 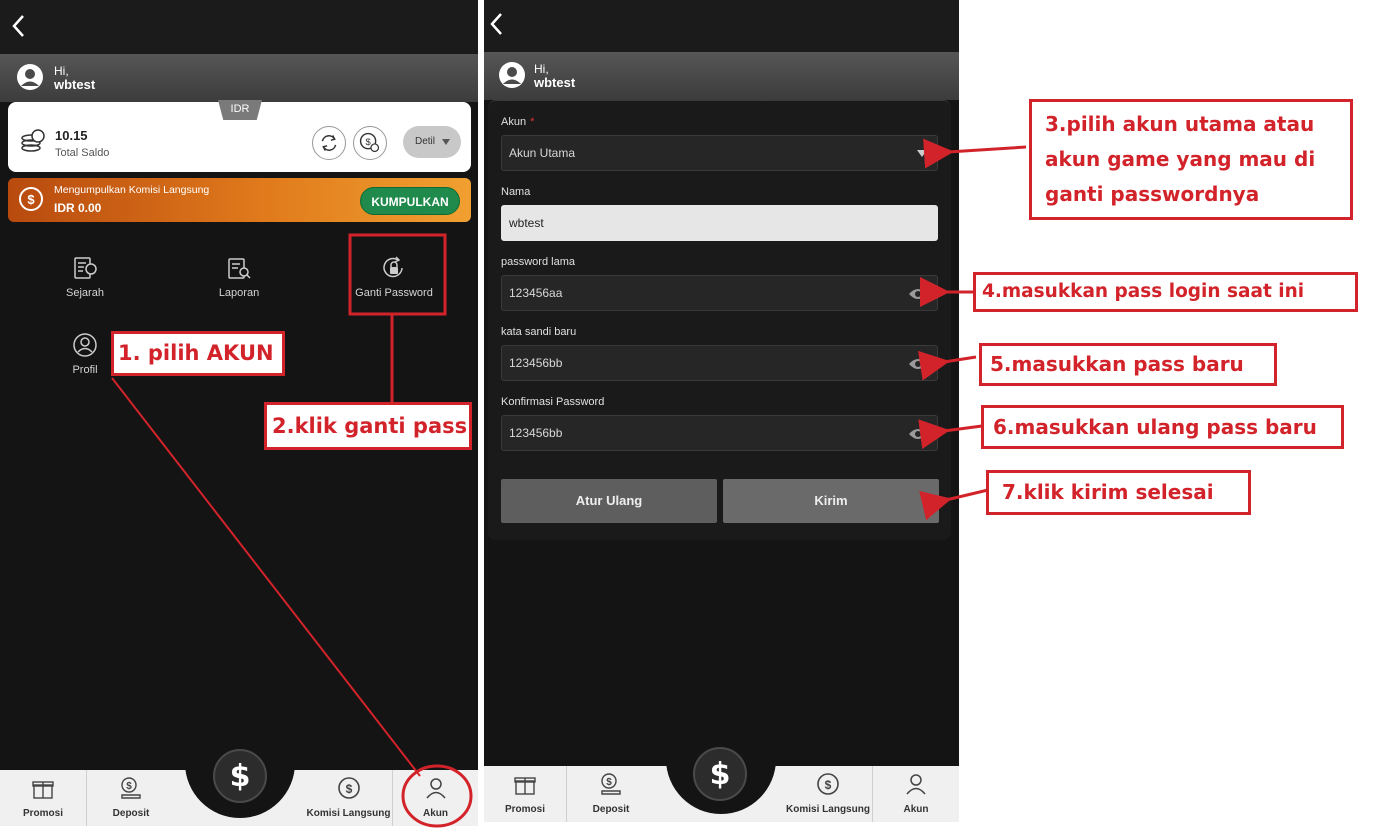 What do you see at coordinates (542, 153) in the screenshot?
I see `akun-select-value: Akun Utama` at bounding box center [542, 153].